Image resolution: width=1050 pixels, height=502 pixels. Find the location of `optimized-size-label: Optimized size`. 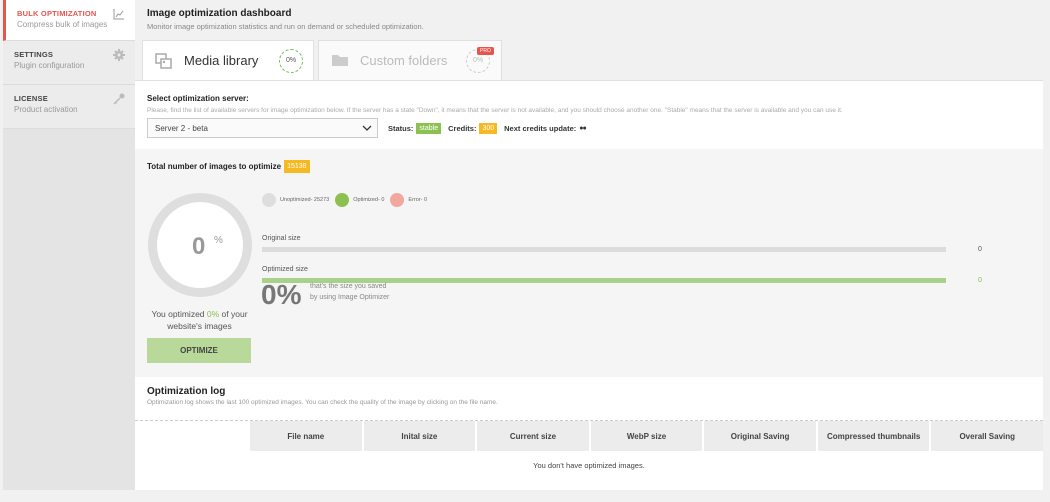

optimized-size-label: Optimized size is located at coordinates (285, 269).